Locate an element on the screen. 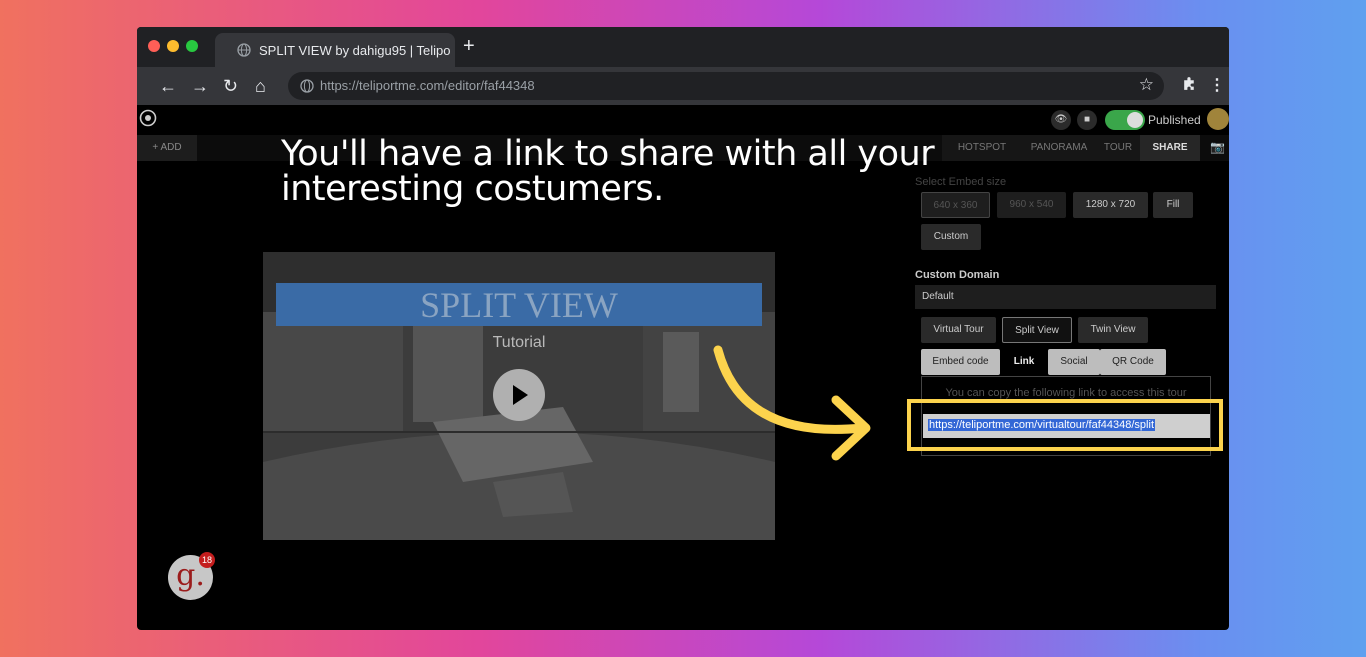  puzzle-icon is located at coordinates (1189, 84).